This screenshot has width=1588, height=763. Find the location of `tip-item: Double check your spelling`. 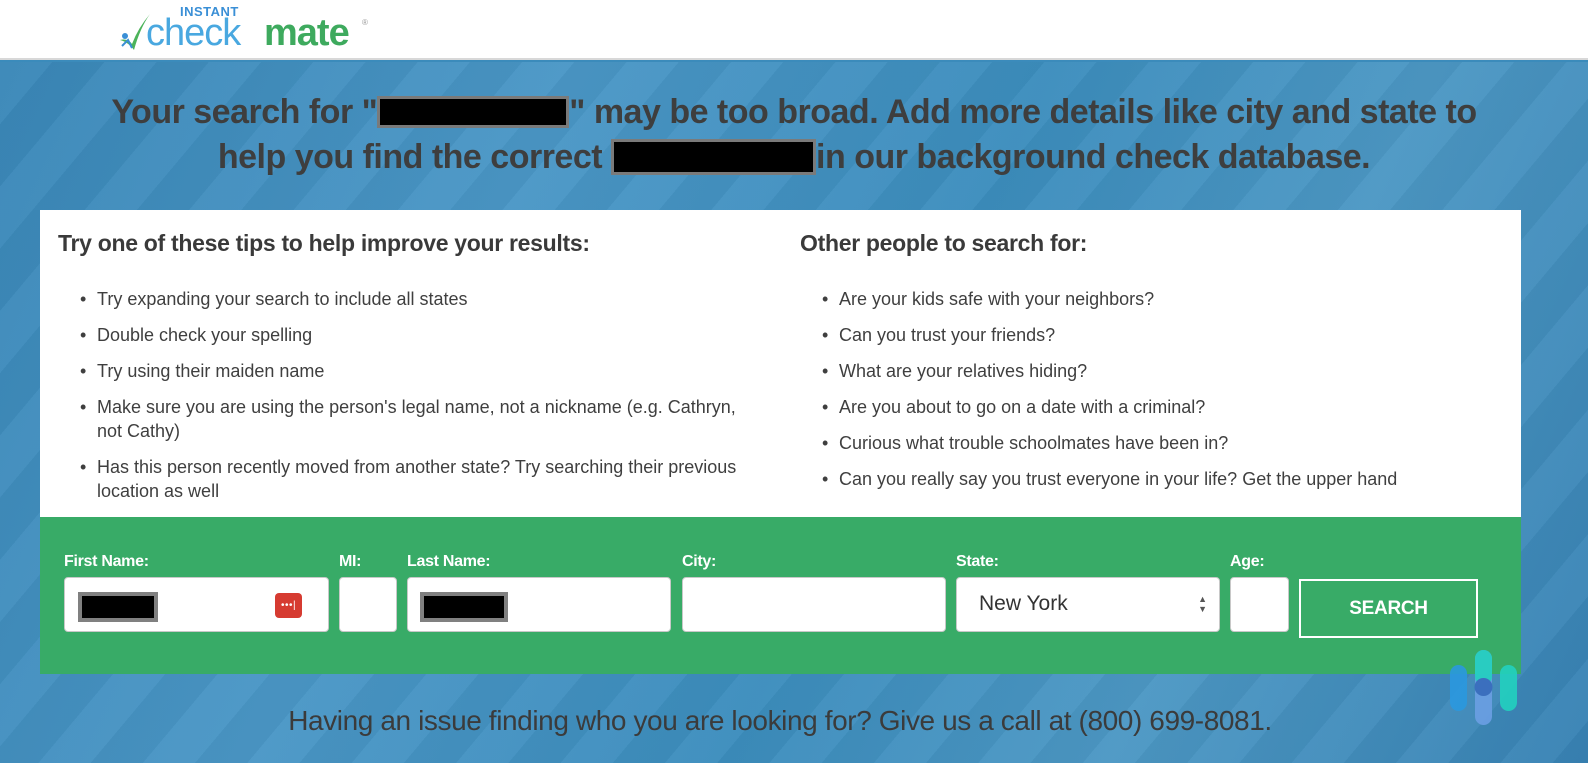

tip-item: Double check your spelling is located at coordinates (419, 335).